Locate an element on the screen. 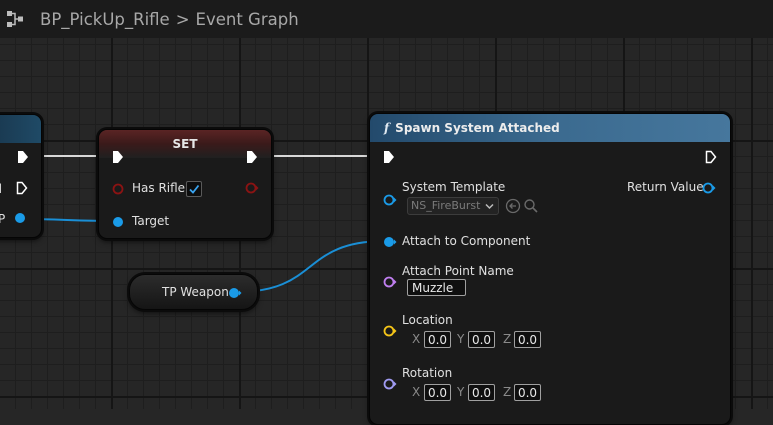 This screenshot has height=425, width=773. partial-object-label: P is located at coordinates (3, 219).